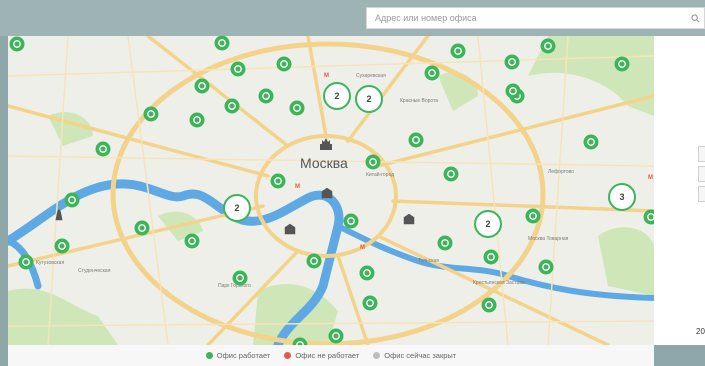 The height and width of the screenshot is (366, 705). What do you see at coordinates (94, 271) in the screenshot?
I see `district-label: Студенческая` at bounding box center [94, 271].